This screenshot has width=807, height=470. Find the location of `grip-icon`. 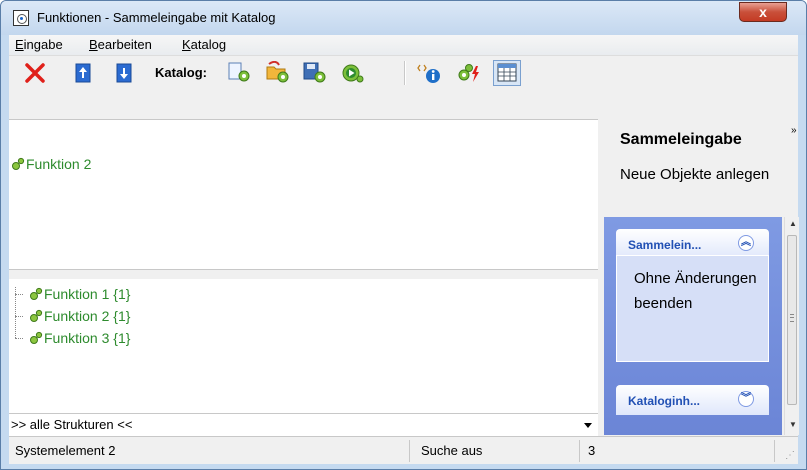

grip-icon is located at coordinates (792, 318).